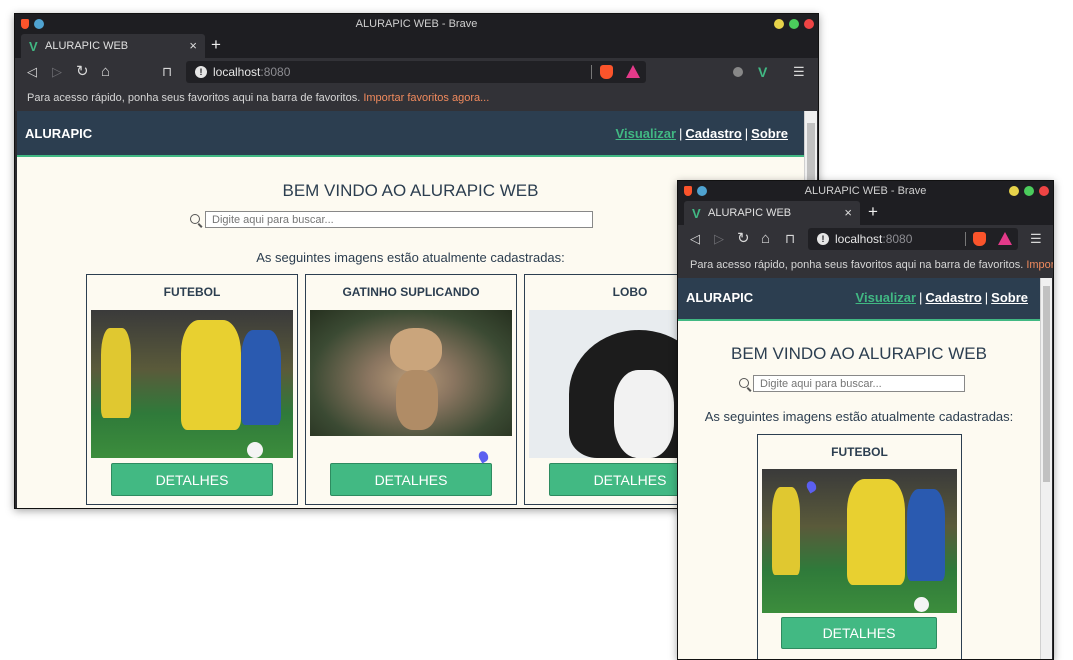 This screenshot has height=660, width=1073. Describe the element at coordinates (411, 292) in the screenshot. I see `card-title: GATINHO SUPLICANDO` at that location.